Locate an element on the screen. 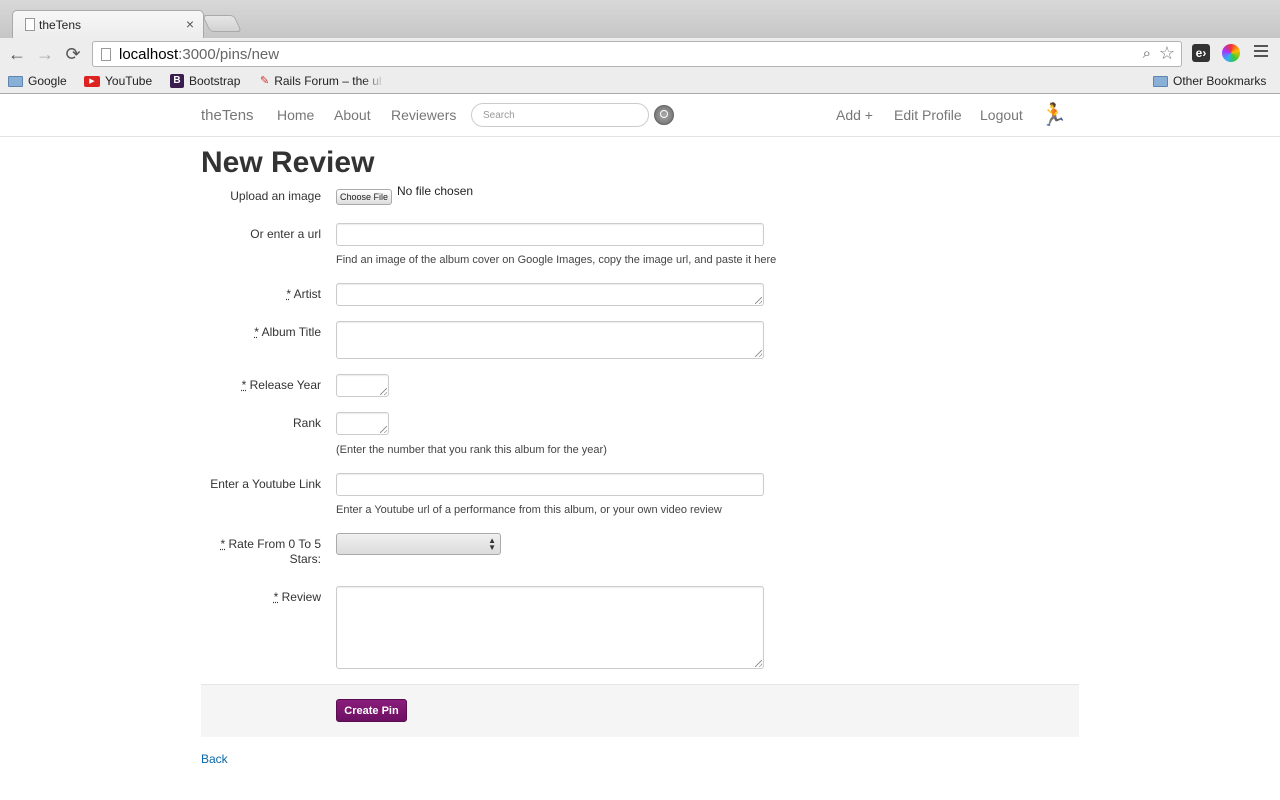 This screenshot has height=800, width=1280. reload-icon: ⟳ is located at coordinates (73, 54).